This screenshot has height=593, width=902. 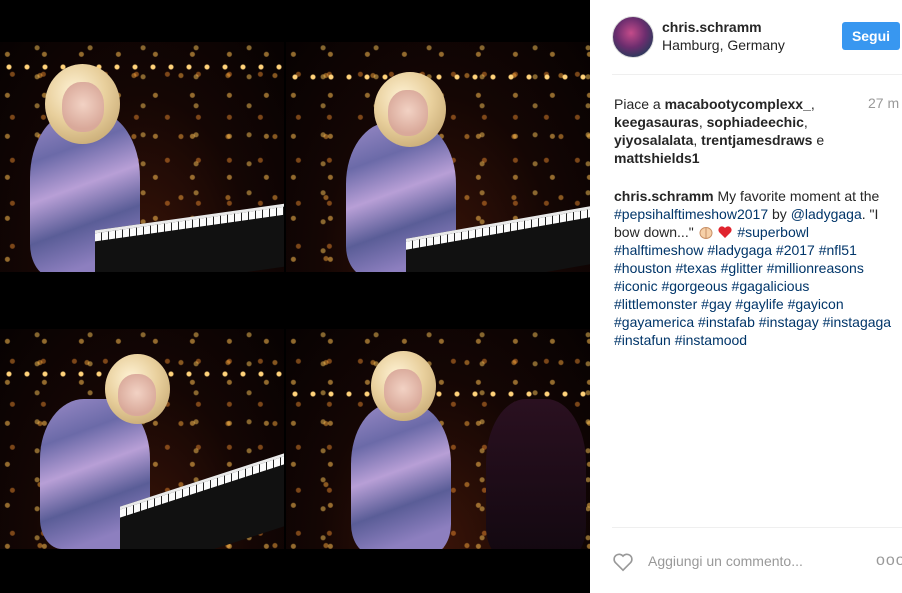 I want to click on location-link: Hamburg, Germany, so click(x=723, y=45).